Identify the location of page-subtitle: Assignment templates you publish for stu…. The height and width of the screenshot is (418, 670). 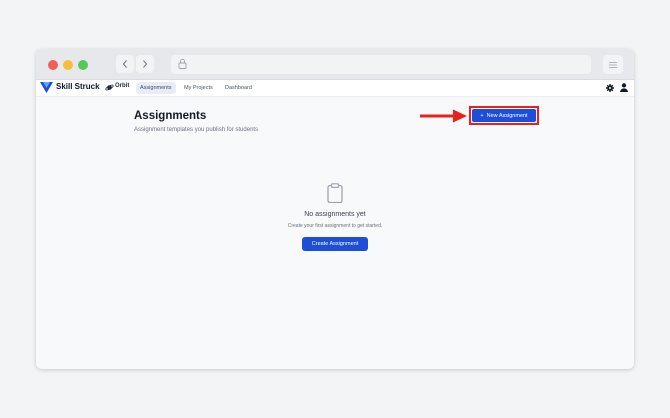
(196, 130).